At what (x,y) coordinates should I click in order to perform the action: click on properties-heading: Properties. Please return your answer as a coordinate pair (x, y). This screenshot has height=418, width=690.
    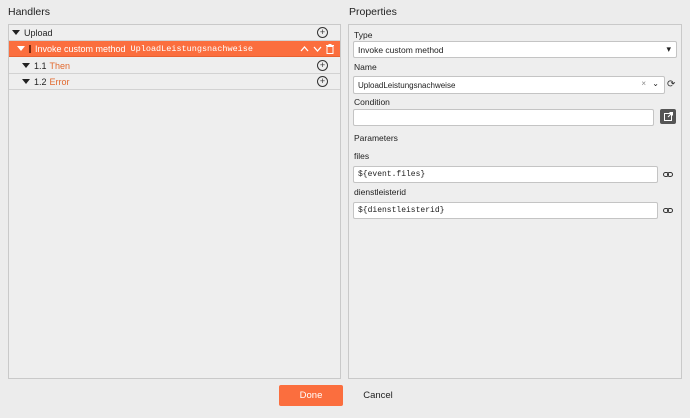
    Looking at the image, I should click on (373, 12).